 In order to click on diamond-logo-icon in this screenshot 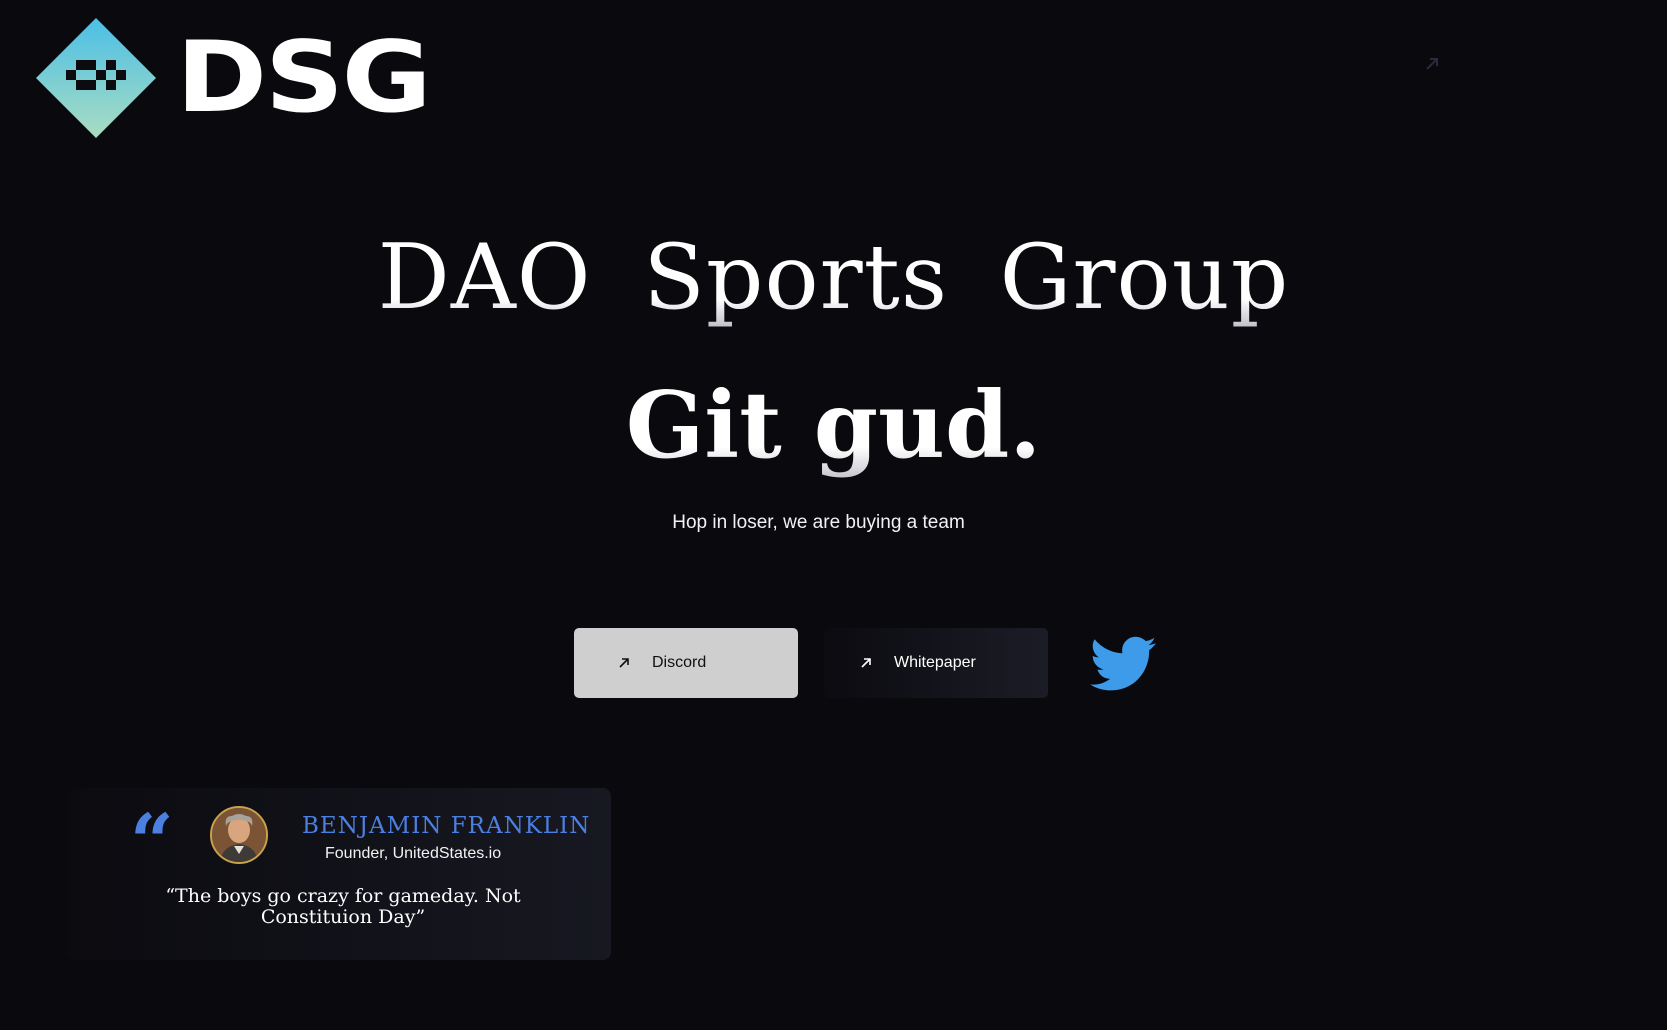, I will do `click(96, 78)`.